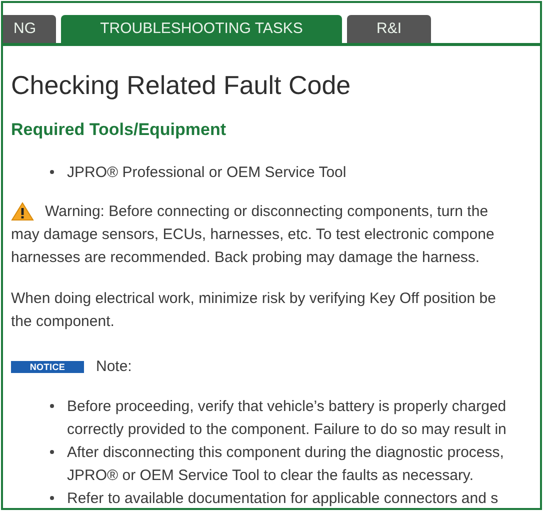 This screenshot has width=543, height=511. What do you see at coordinates (253, 235) in the screenshot?
I see `warning-text: may damage sensors, ECUs, harnesses, etc. To test electronic compone` at bounding box center [253, 235].